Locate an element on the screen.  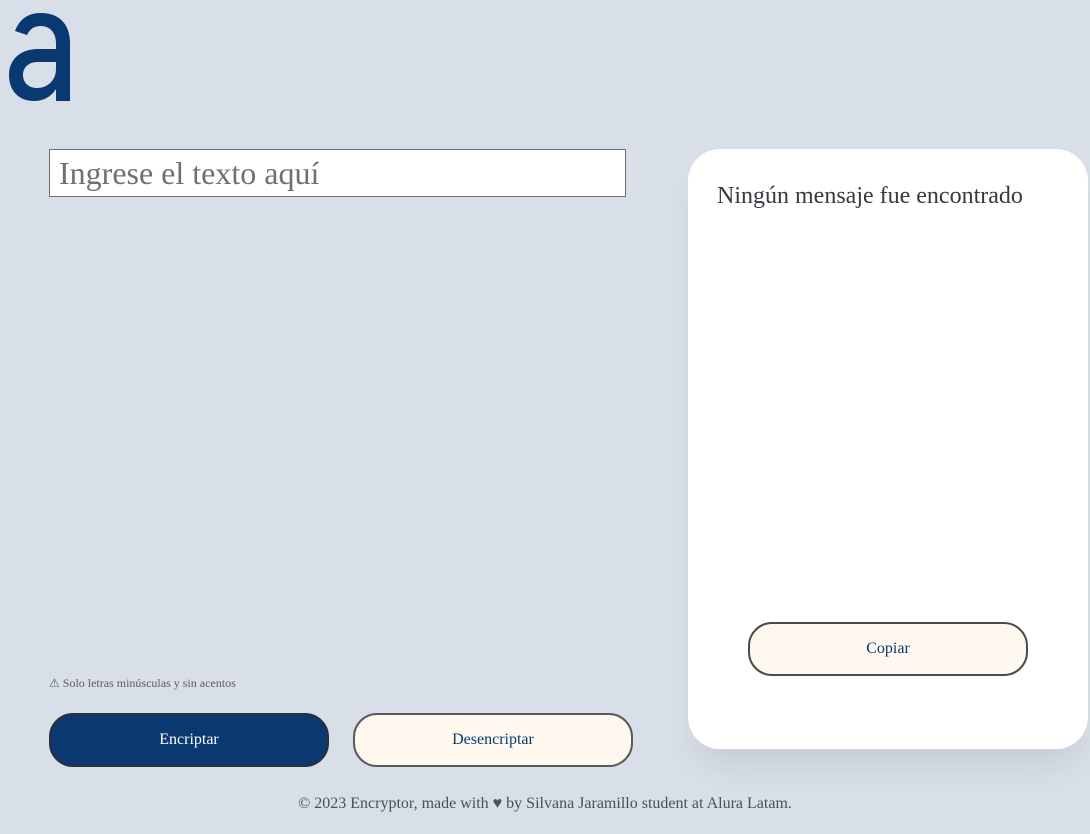
warning-text: Solo letras minúsculas y sin acentos is located at coordinates (149, 683).